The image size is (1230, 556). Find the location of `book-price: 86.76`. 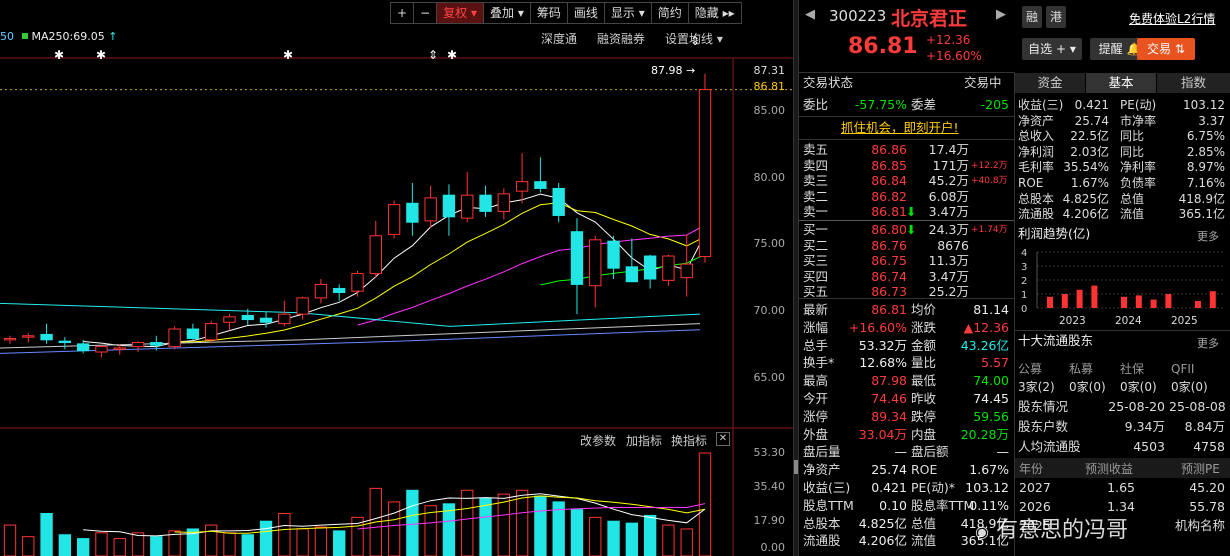

book-price: 86.76 is located at coordinates (877, 246).